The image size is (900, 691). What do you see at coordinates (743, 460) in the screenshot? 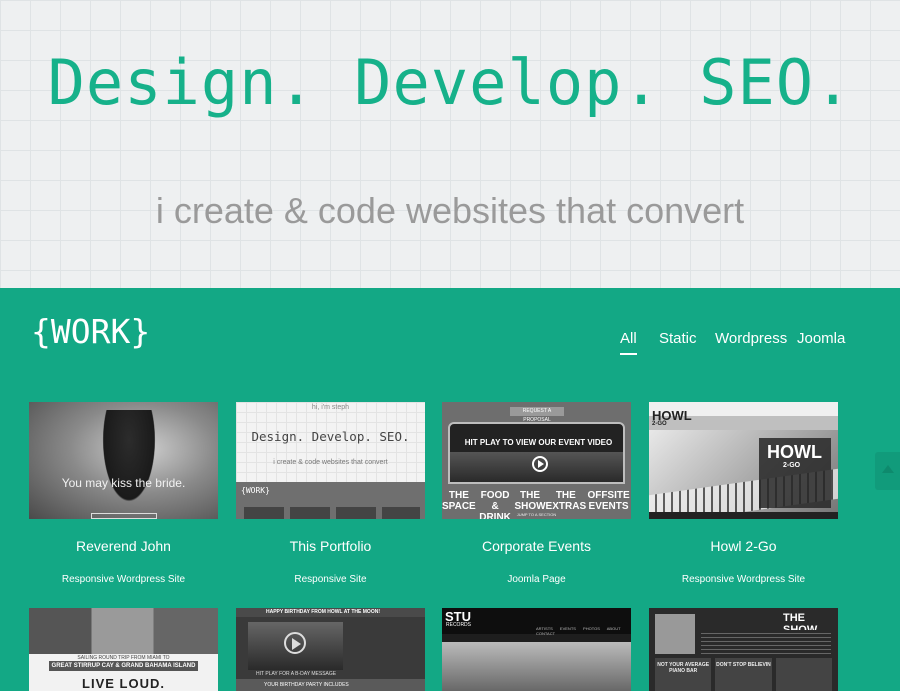
I see `project-thumbnail: HOWL 2-GO HOWL 2-GO` at bounding box center [743, 460].